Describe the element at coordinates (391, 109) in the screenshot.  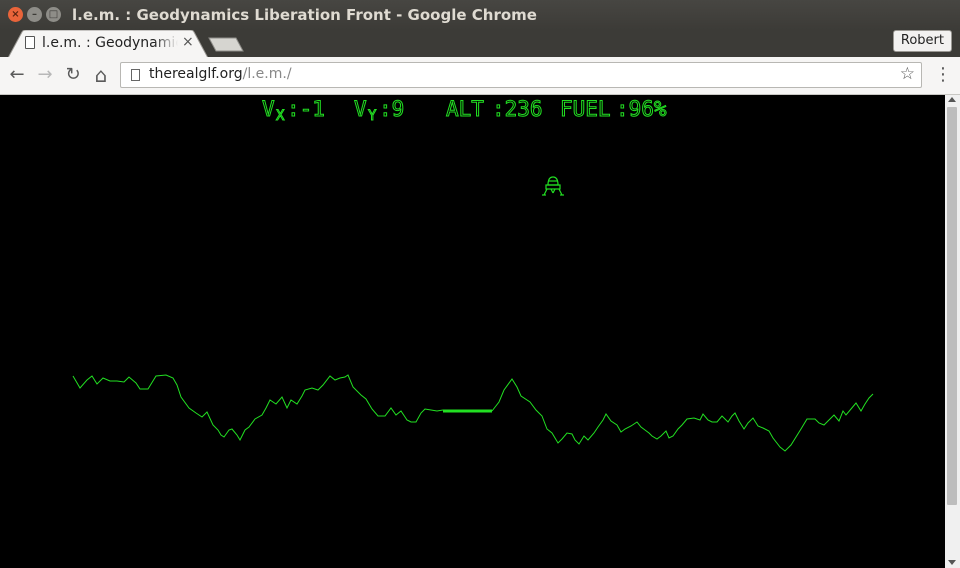
I see `vy-value: :9` at that location.